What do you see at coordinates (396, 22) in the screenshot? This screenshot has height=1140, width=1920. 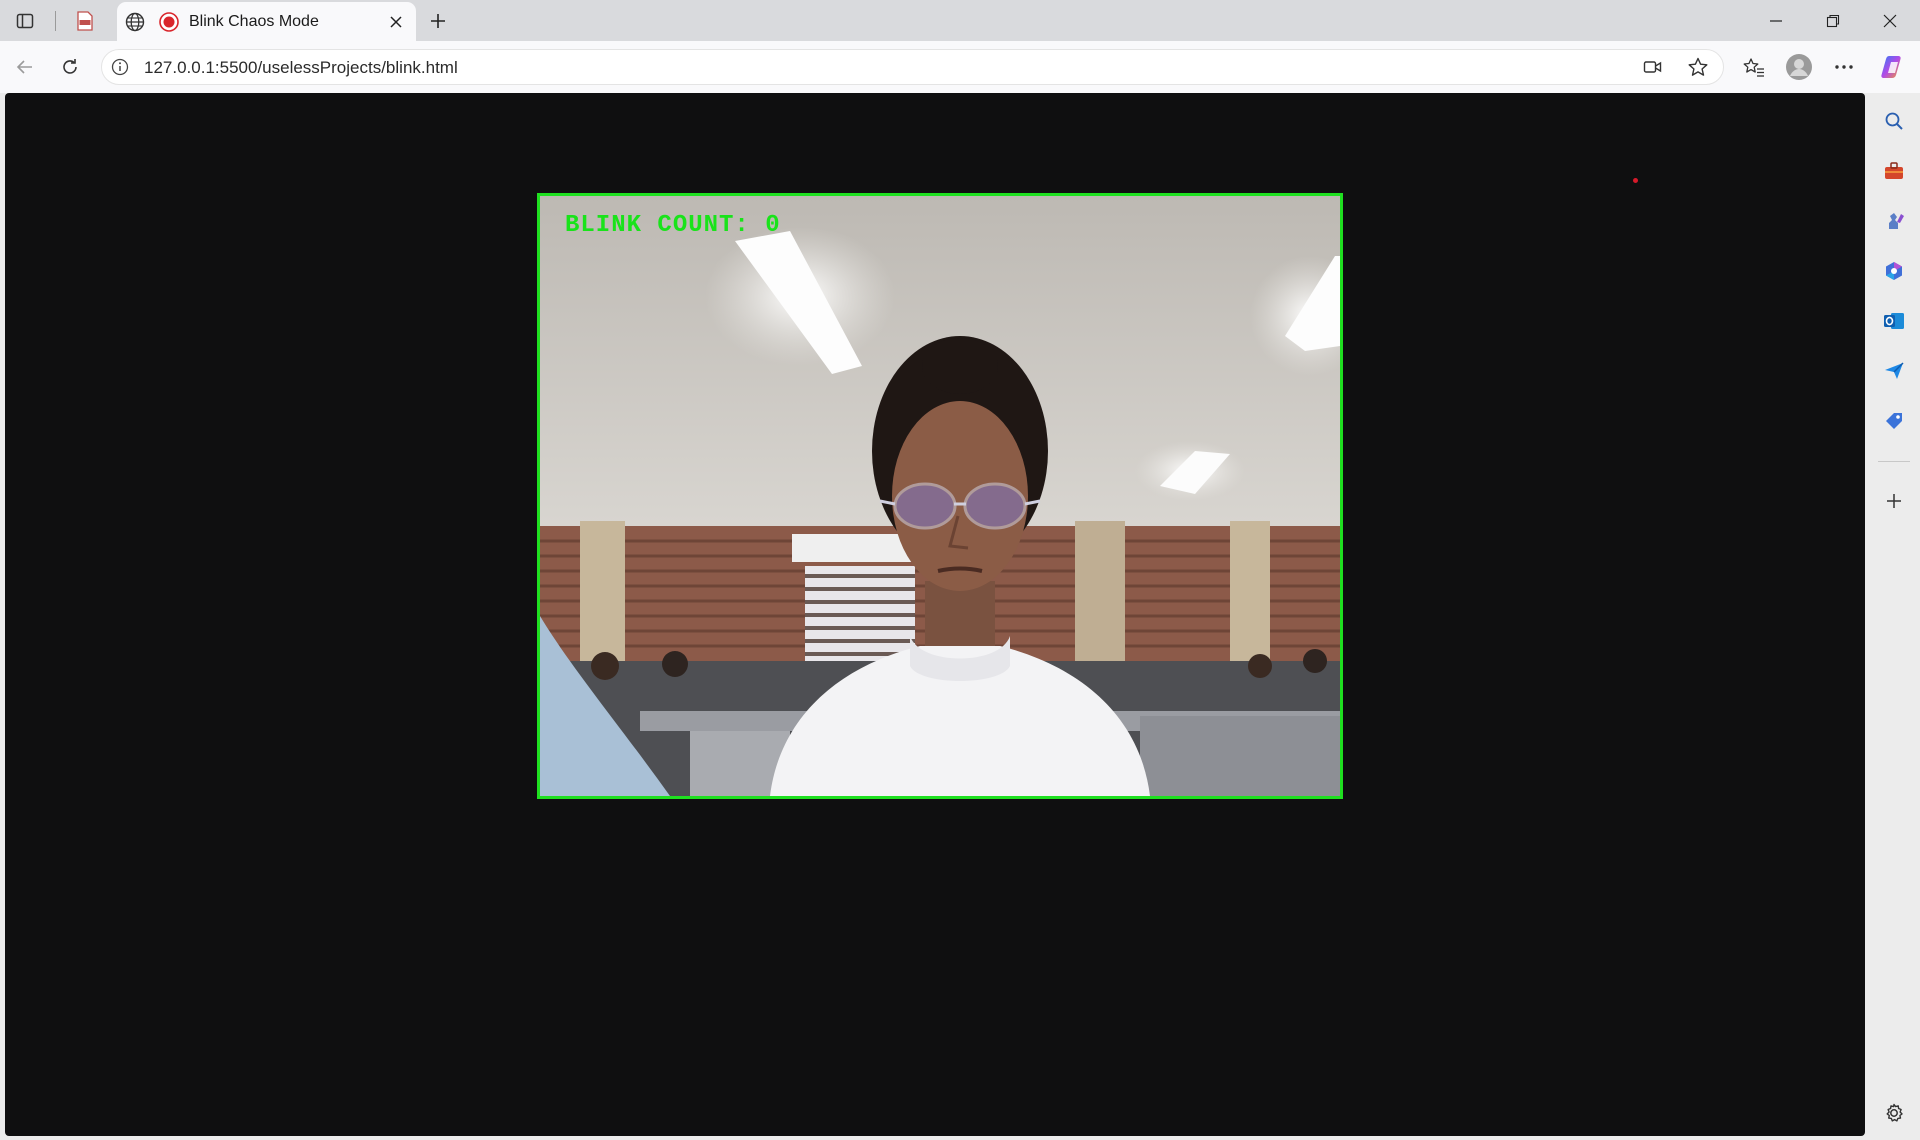 I see `close-icon` at bounding box center [396, 22].